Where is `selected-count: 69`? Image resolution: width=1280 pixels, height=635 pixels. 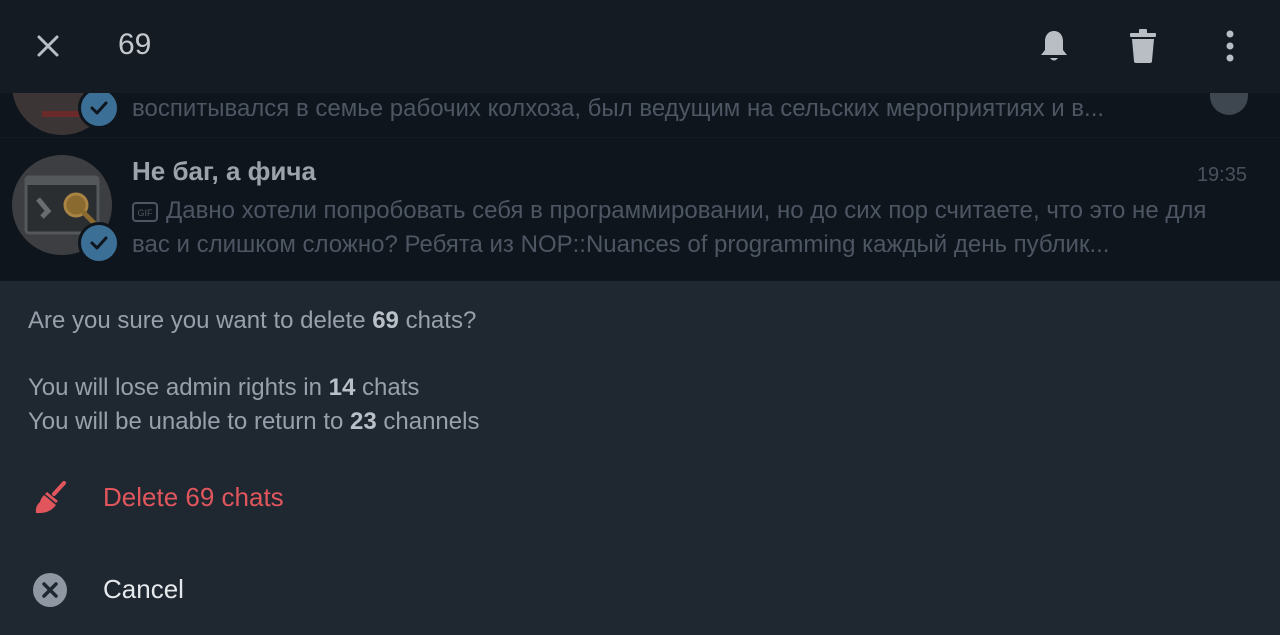 selected-count: 69 is located at coordinates (135, 44).